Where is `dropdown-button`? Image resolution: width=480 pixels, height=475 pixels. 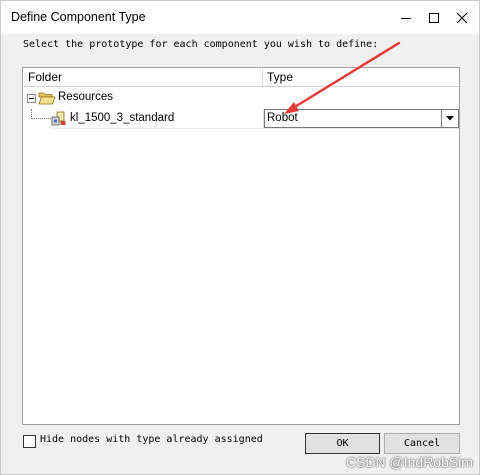 dropdown-button is located at coordinates (449, 118).